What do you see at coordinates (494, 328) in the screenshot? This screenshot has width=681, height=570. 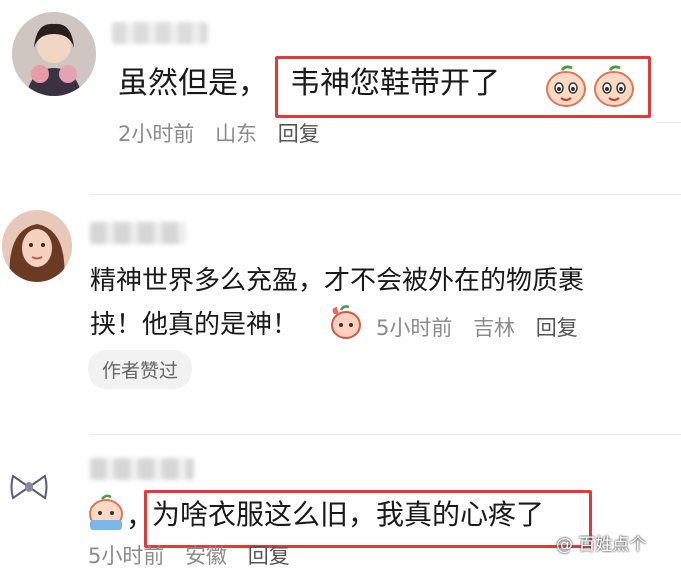 I see `comment-location-2: 吉林` at bounding box center [494, 328].